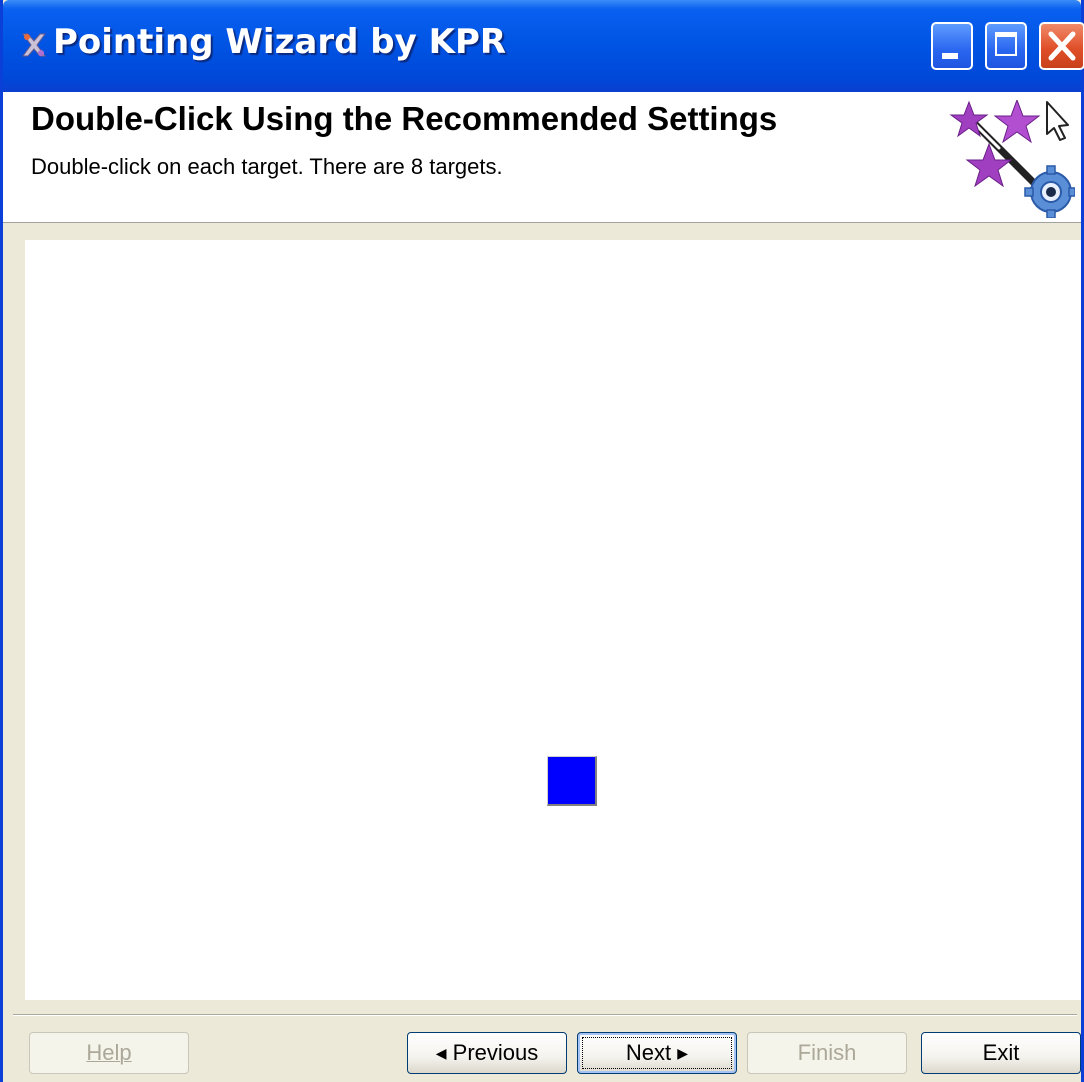  Describe the element at coordinates (441, 1053) in the screenshot. I see `triangle-left-icon: ◀` at that location.